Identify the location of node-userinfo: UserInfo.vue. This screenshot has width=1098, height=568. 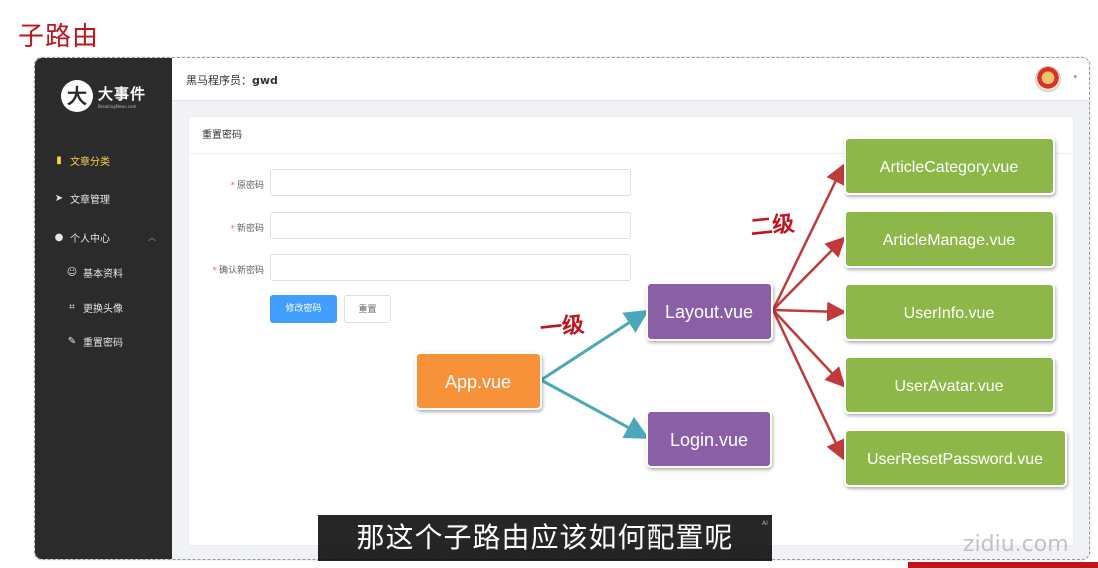
(949, 312).